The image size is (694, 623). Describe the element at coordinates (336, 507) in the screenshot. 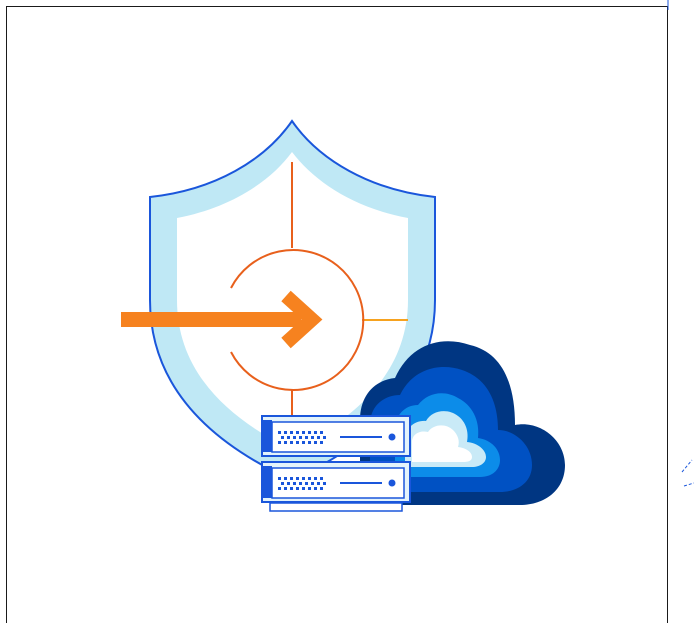

I see `server-base` at that location.